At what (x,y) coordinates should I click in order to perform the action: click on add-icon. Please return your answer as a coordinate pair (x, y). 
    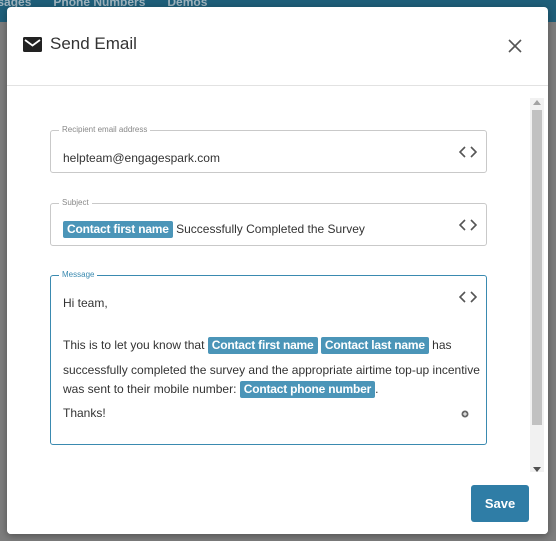
    Looking at the image, I should click on (465, 414).